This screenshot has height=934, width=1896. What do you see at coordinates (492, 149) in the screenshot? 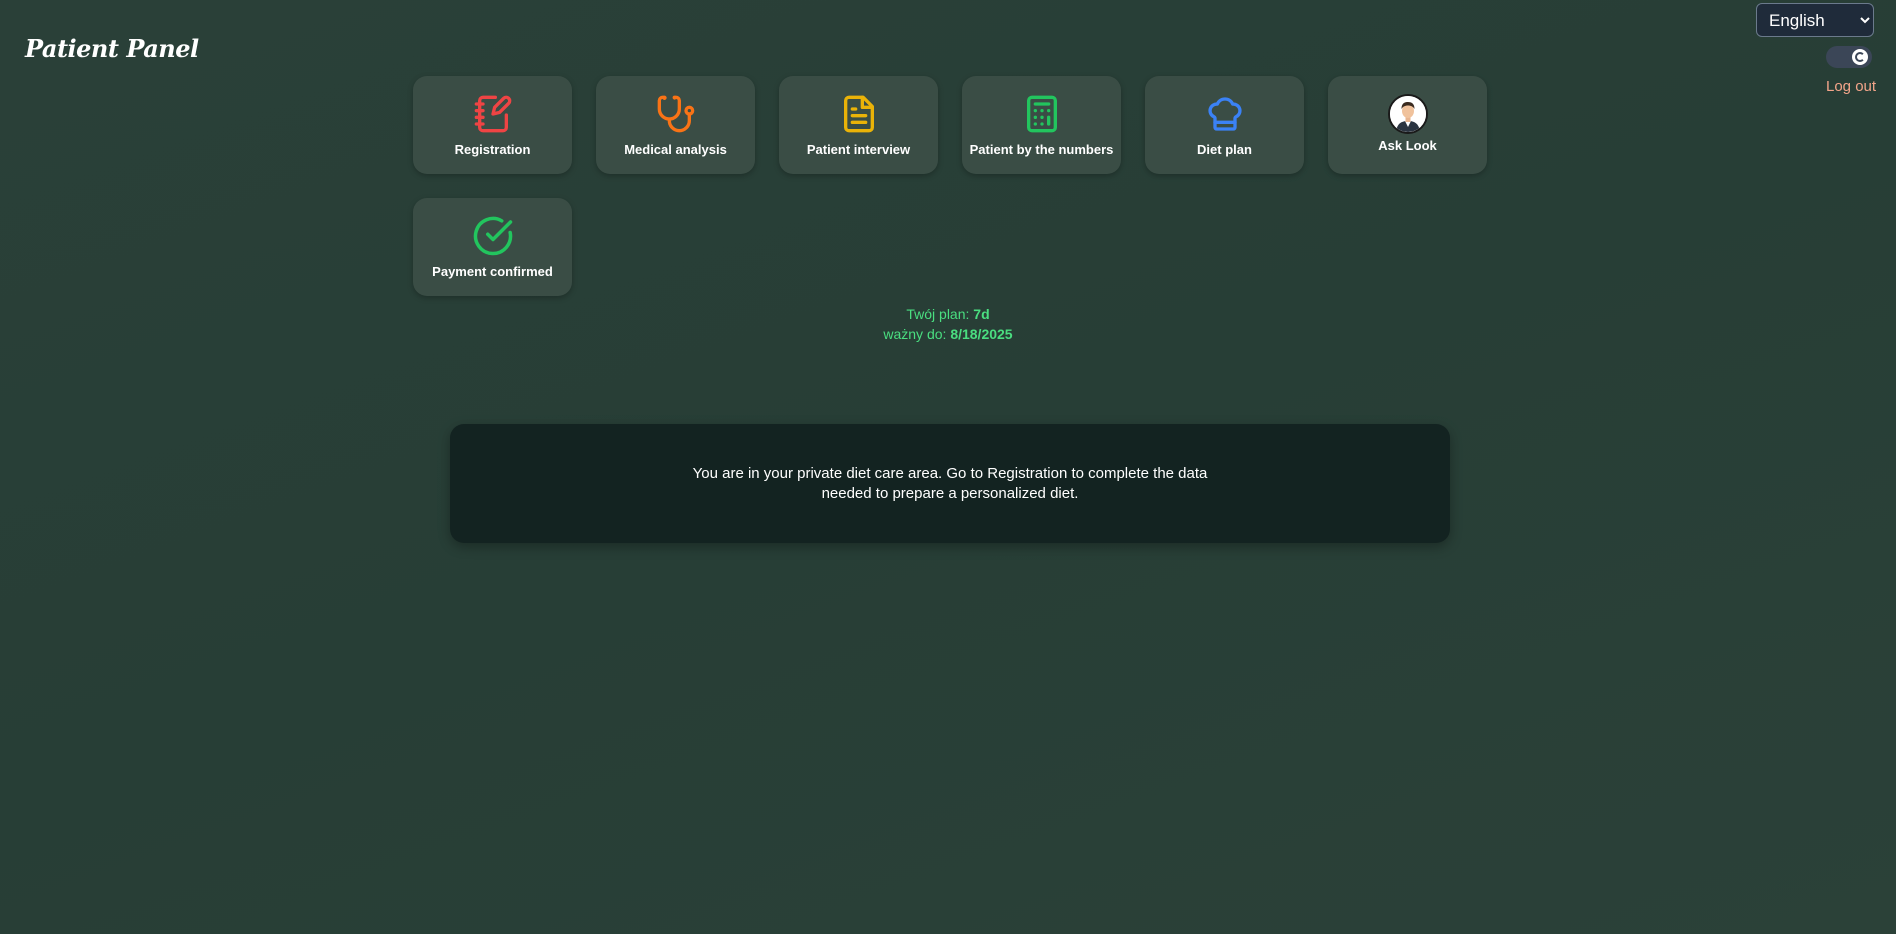
I see `tile-label: Registration` at bounding box center [492, 149].